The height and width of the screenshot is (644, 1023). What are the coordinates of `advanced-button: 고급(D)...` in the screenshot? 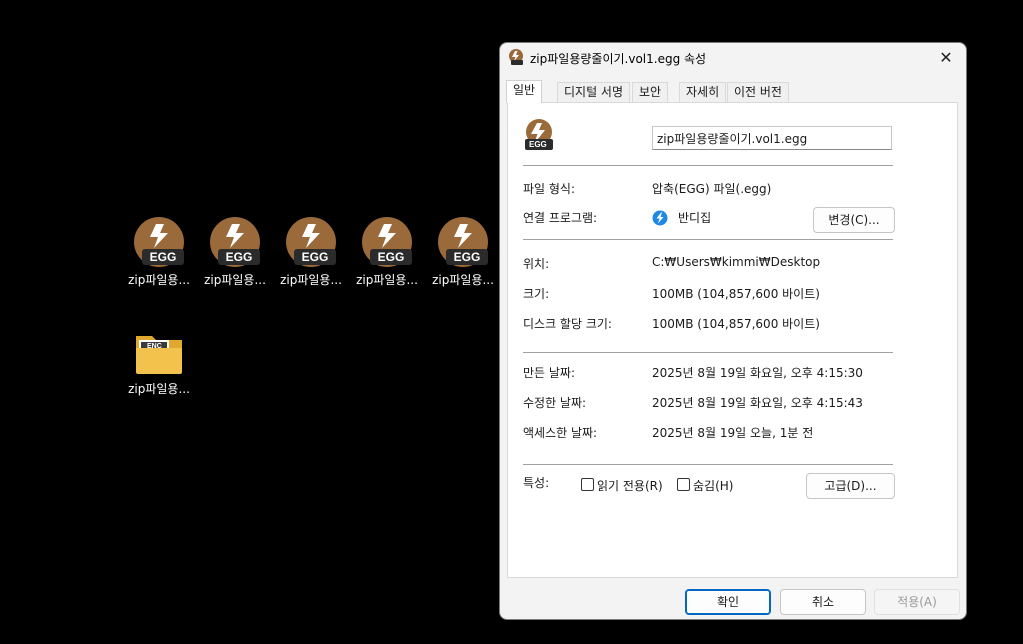 It's located at (850, 486).